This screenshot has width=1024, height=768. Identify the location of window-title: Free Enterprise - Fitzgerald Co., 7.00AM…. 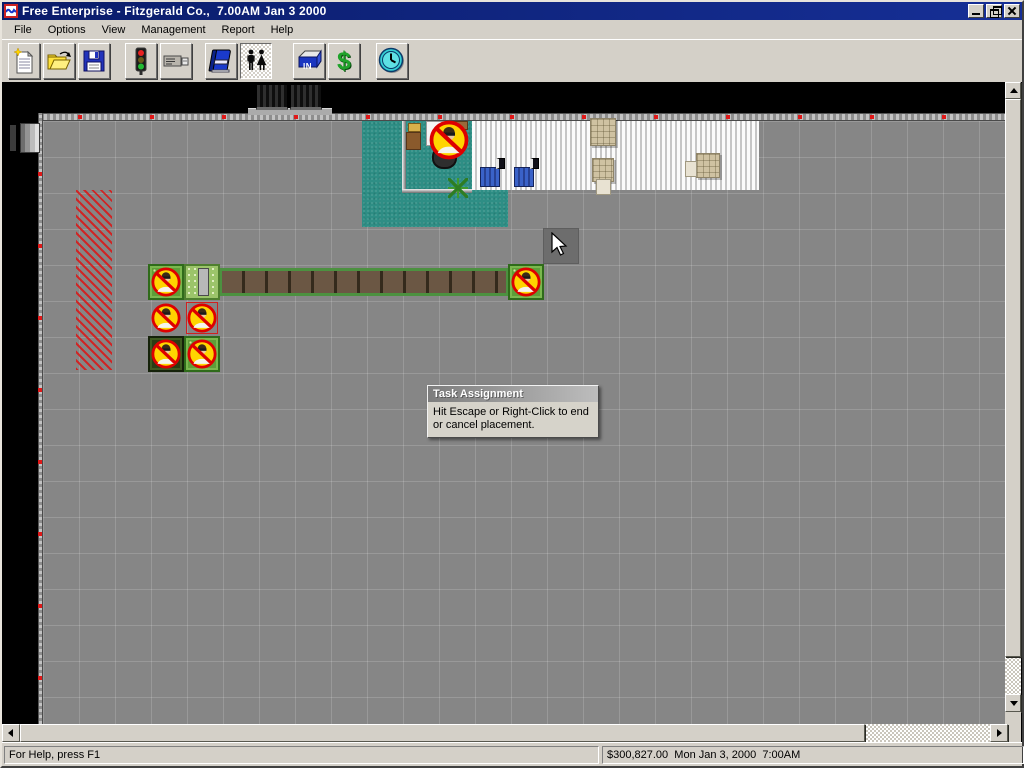
(174, 11).